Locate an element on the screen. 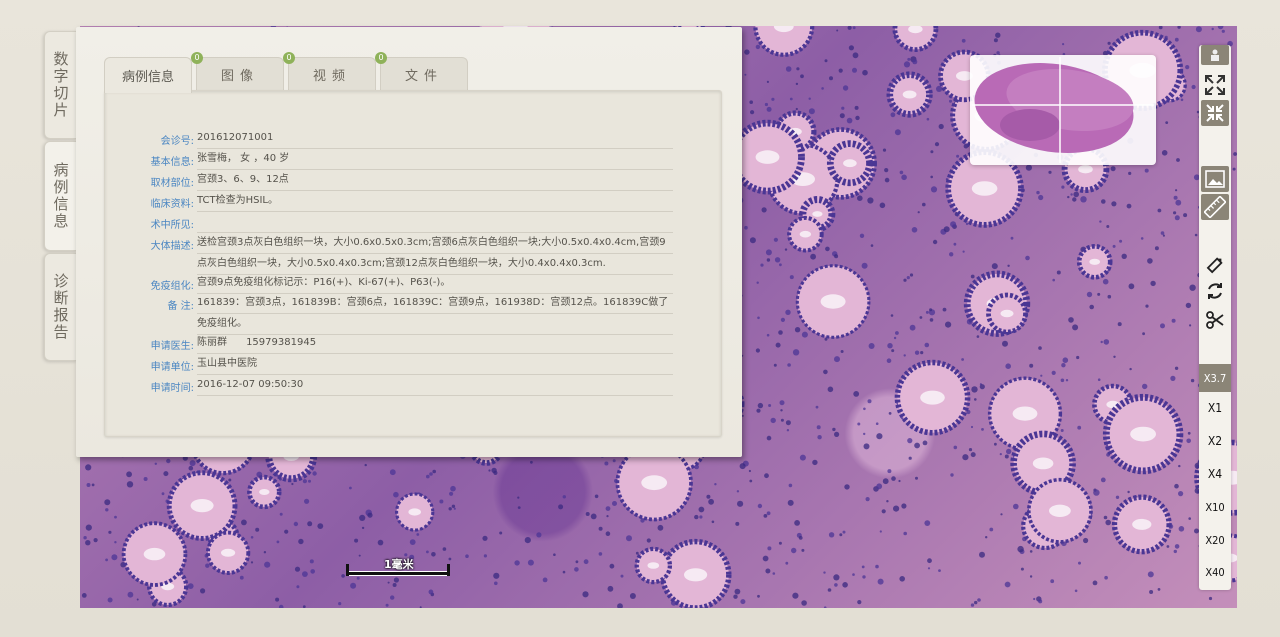 The image size is (1280, 637). field-label: 申请医生: is located at coordinates (172, 346).